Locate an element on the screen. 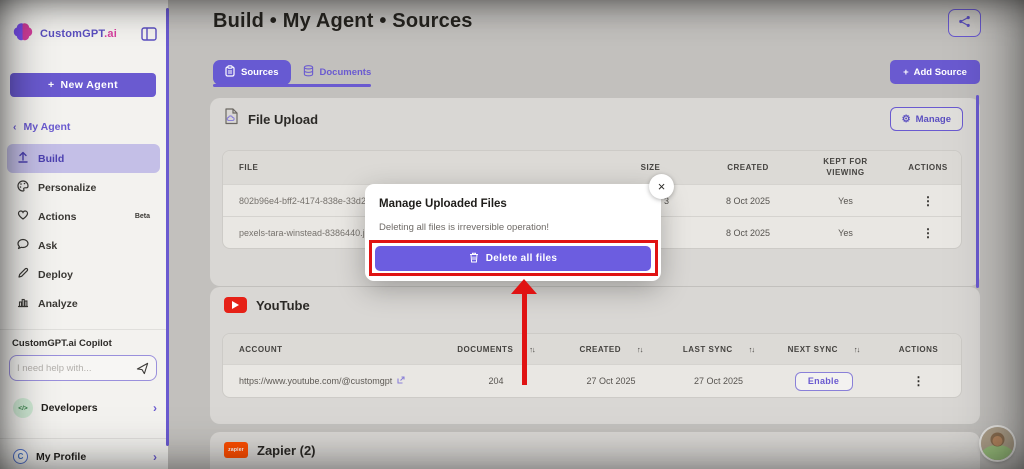 This screenshot has width=1024, height=469. col-created: CREATED ↑↓ is located at coordinates (611, 349).